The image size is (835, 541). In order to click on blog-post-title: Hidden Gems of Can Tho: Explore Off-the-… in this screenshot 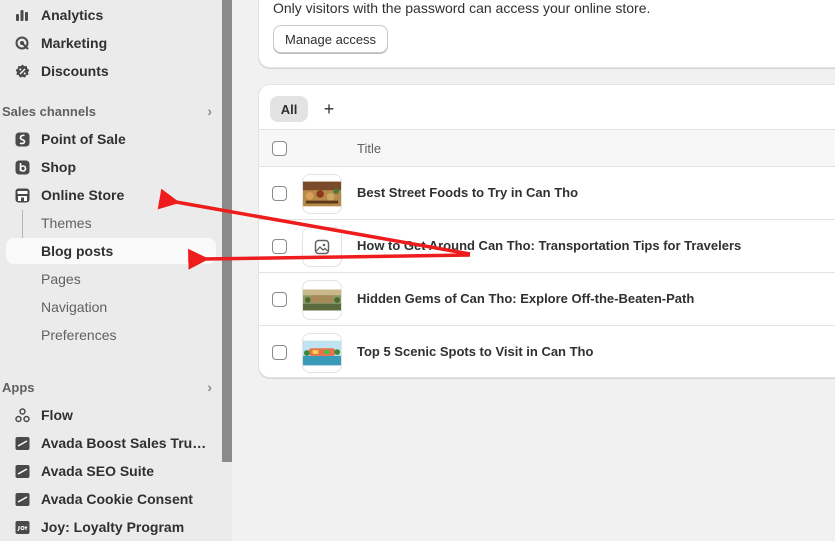, I will do `click(525, 298)`.